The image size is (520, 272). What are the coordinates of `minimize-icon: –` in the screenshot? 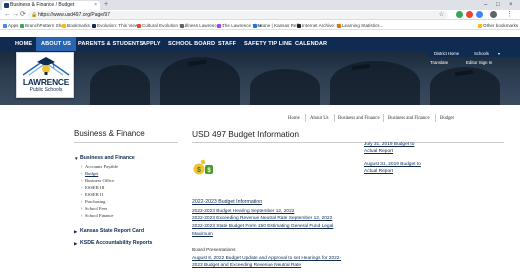 It's located at (485, 5).